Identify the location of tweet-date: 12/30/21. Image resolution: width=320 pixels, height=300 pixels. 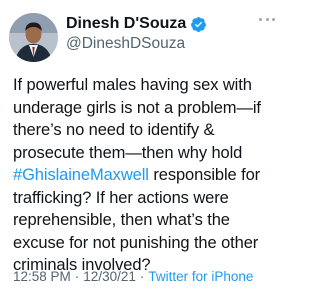
(109, 276).